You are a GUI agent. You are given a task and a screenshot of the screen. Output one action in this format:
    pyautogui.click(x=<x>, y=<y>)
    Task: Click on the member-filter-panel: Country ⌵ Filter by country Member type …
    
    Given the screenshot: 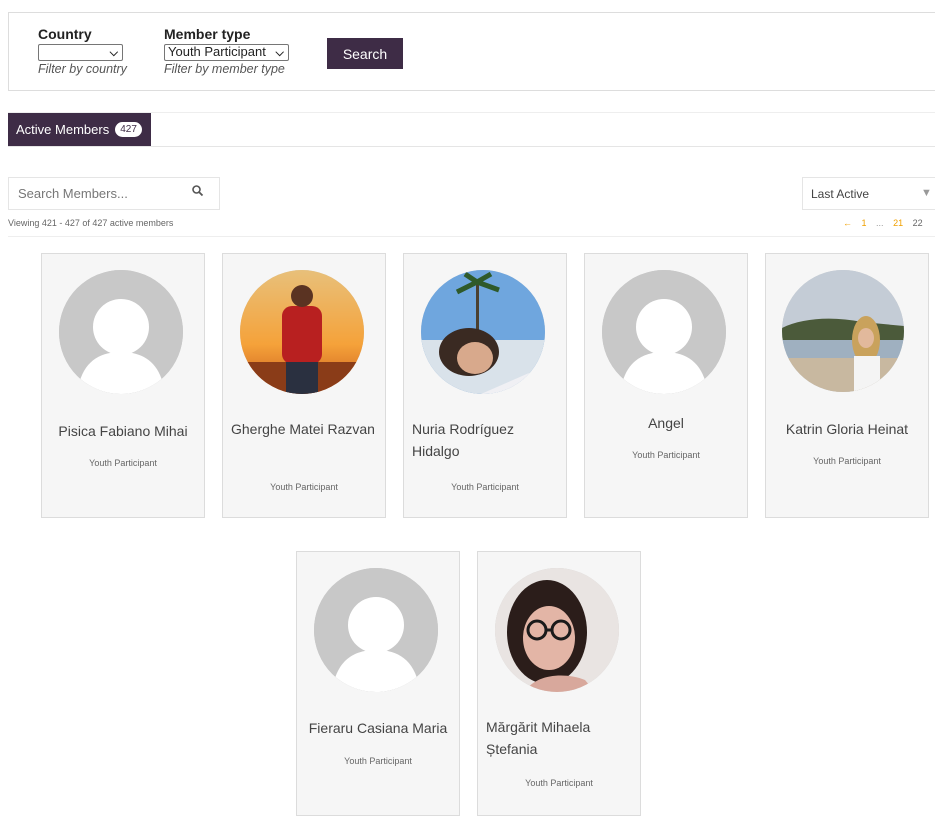 What is the action you would take?
    pyautogui.click(x=471, y=51)
    